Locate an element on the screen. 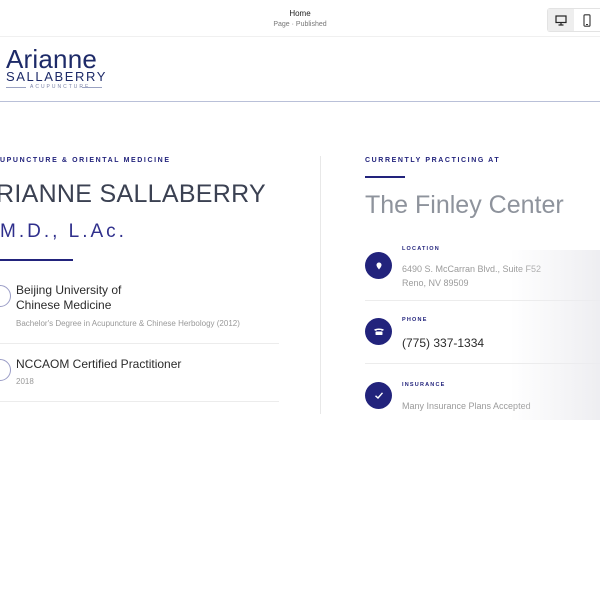 The height and width of the screenshot is (600, 600). logo-rule-right is located at coordinates (92, 87).